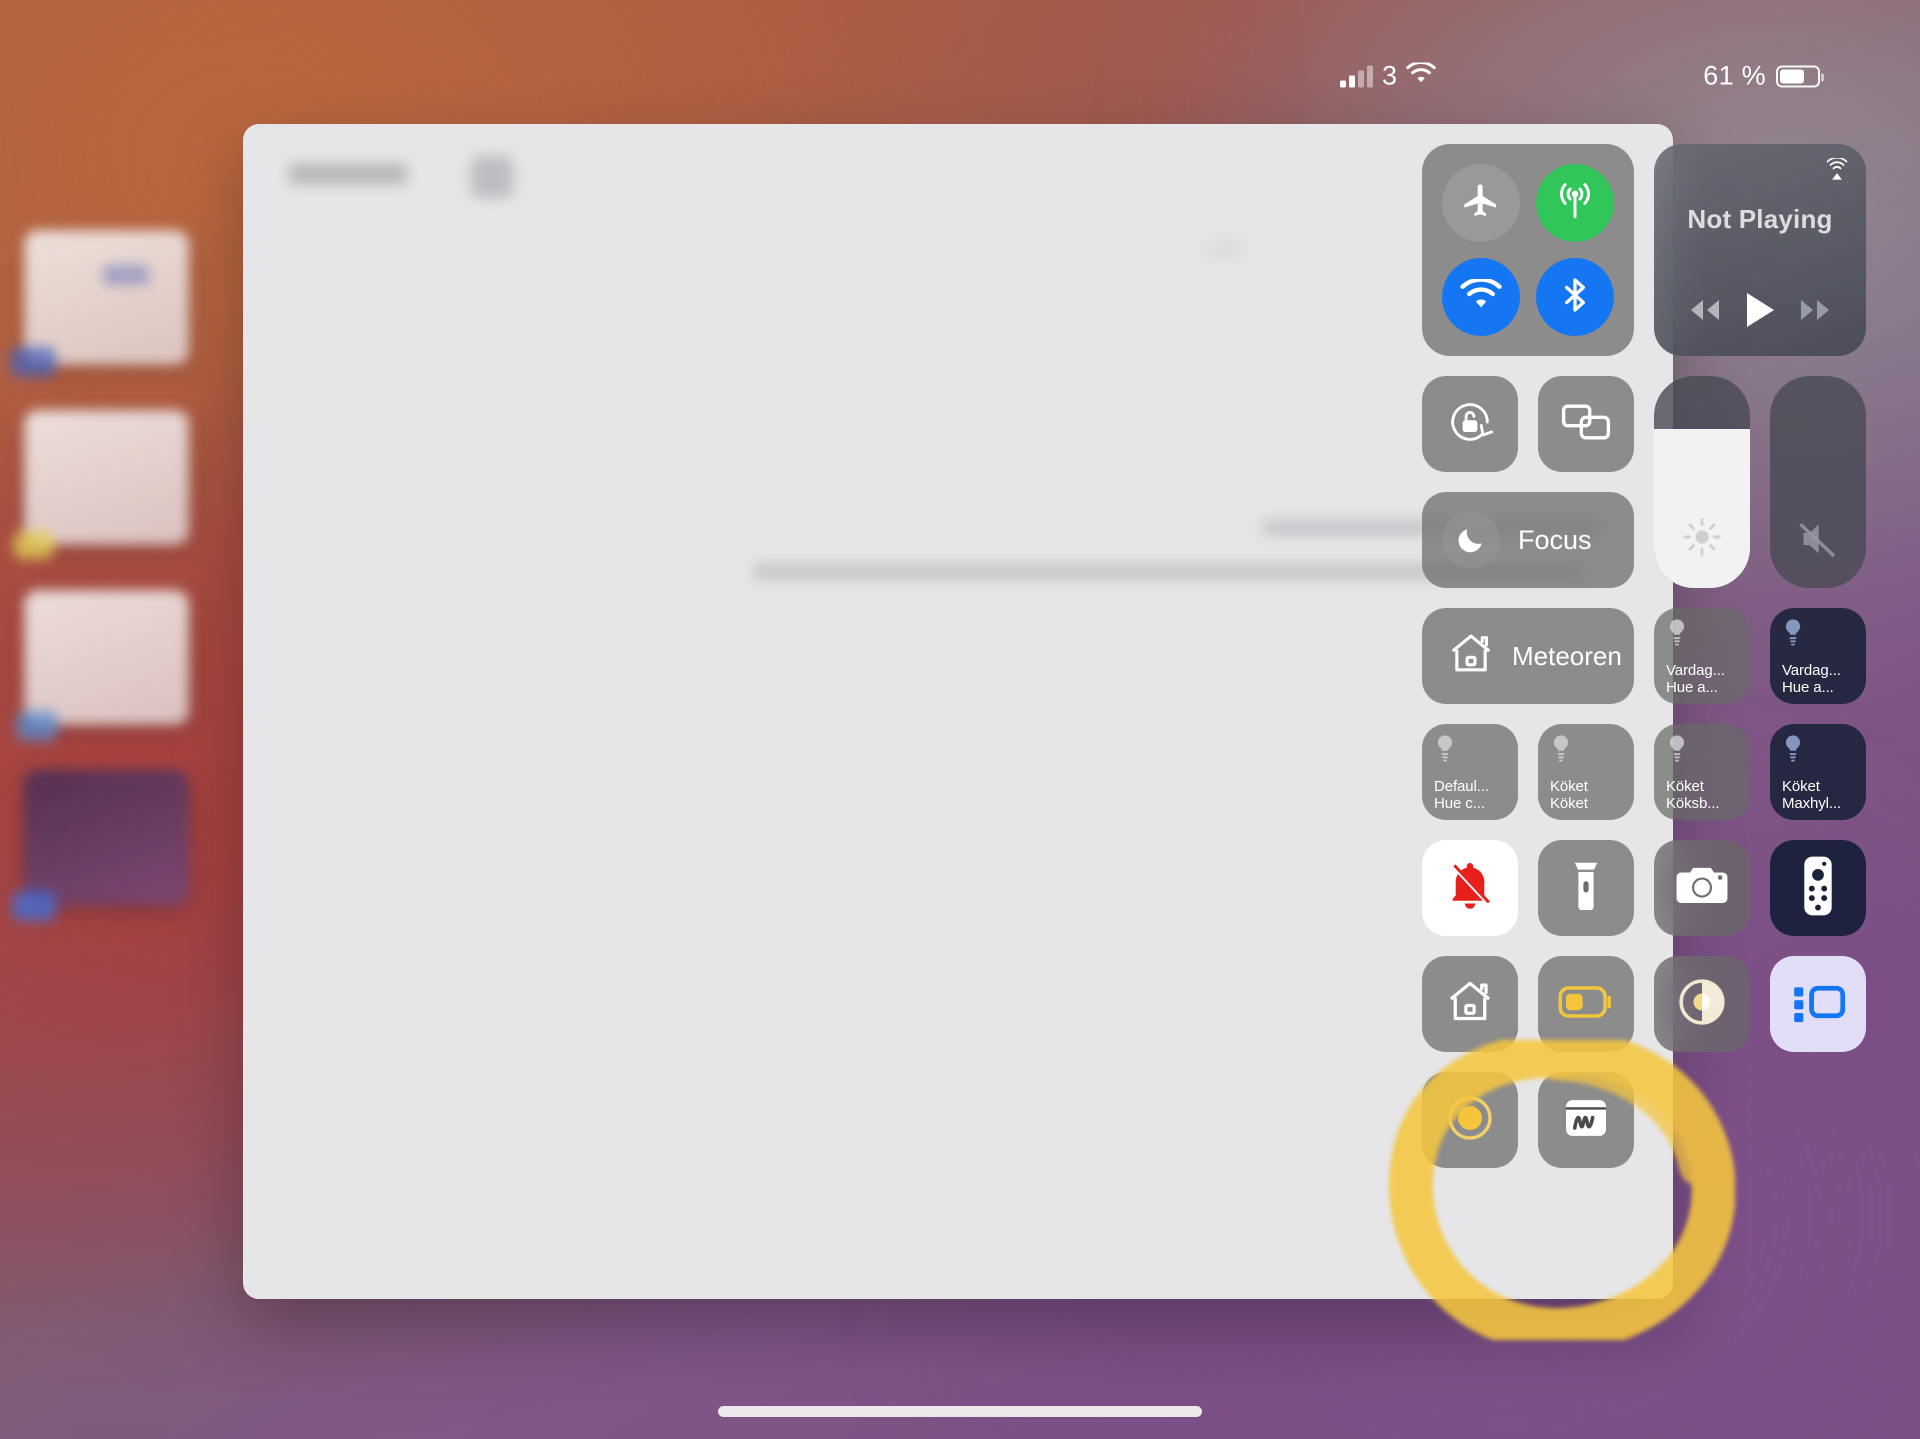 The height and width of the screenshot is (1439, 1920). I want to click on focus-toggle: Focus, so click(1528, 540).